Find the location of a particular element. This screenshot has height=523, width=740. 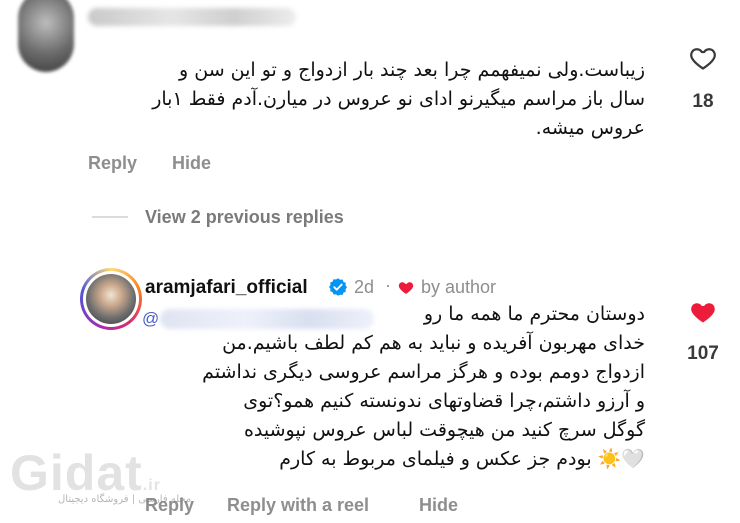

reply-like-count: 107 is located at coordinates (703, 353).